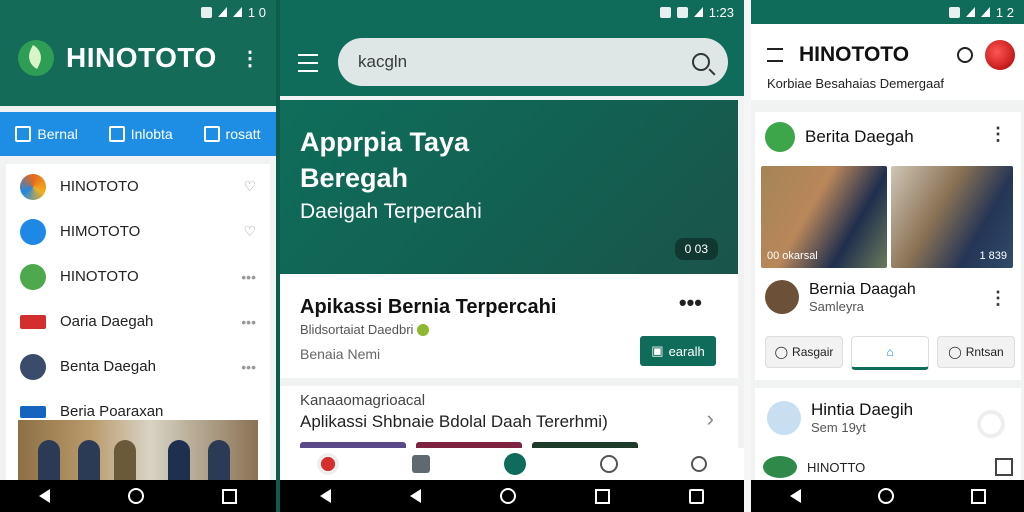  What do you see at coordinates (385, 160) in the screenshot?
I see `hero-title: Apprpia Taya Beregah` at bounding box center [385, 160].